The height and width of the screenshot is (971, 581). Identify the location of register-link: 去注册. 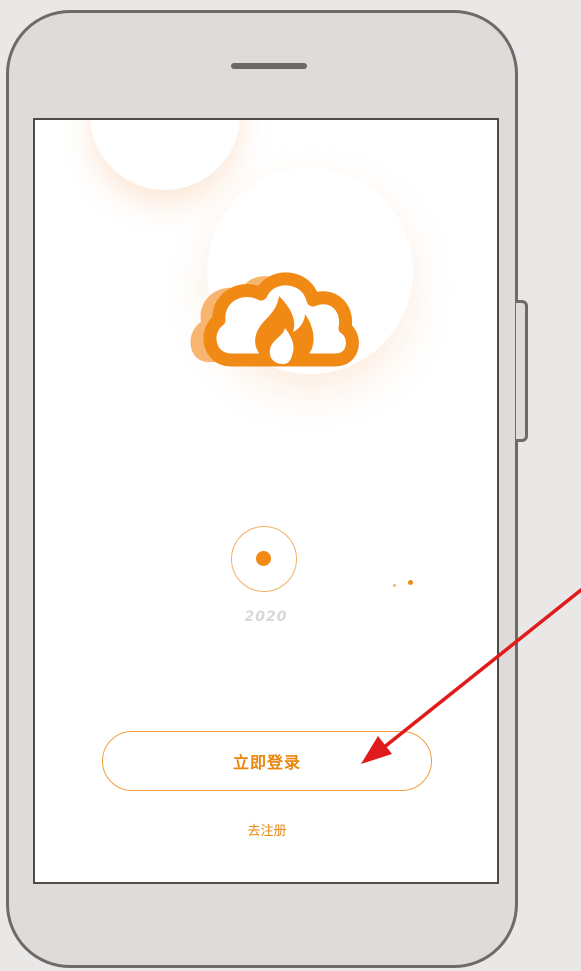
(267, 829).